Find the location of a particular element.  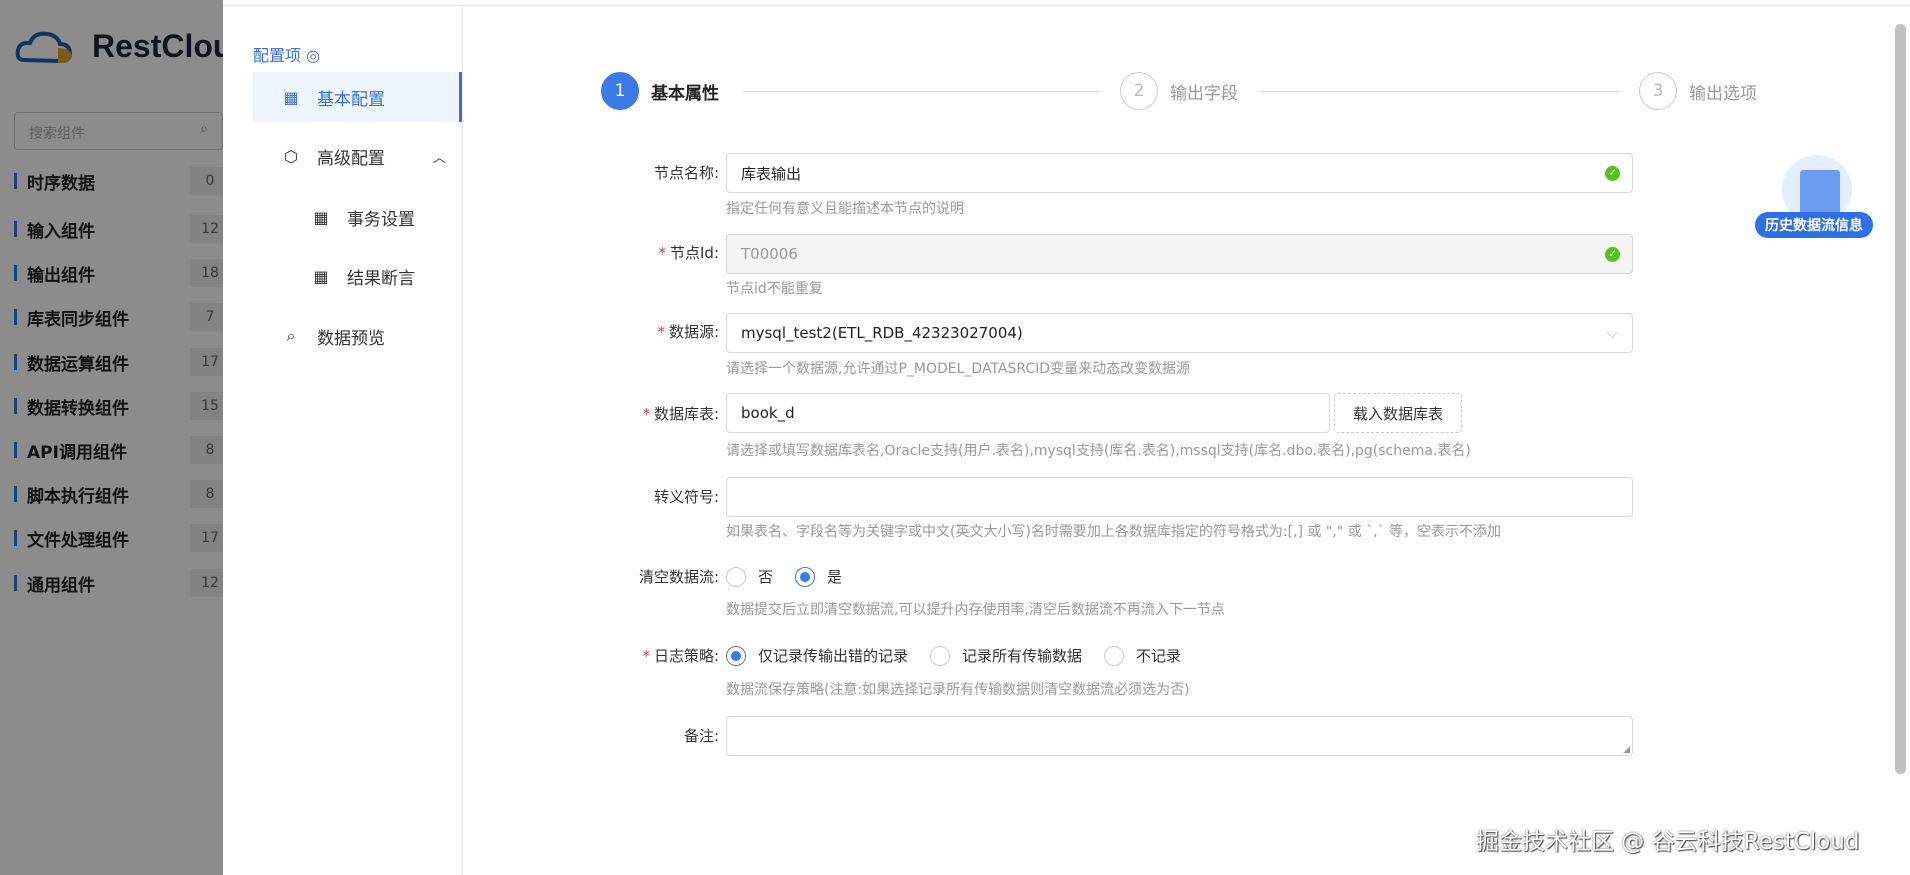

watermark: 掘金技术社区 @ 谷云科技RestCloud is located at coordinates (1668, 842).